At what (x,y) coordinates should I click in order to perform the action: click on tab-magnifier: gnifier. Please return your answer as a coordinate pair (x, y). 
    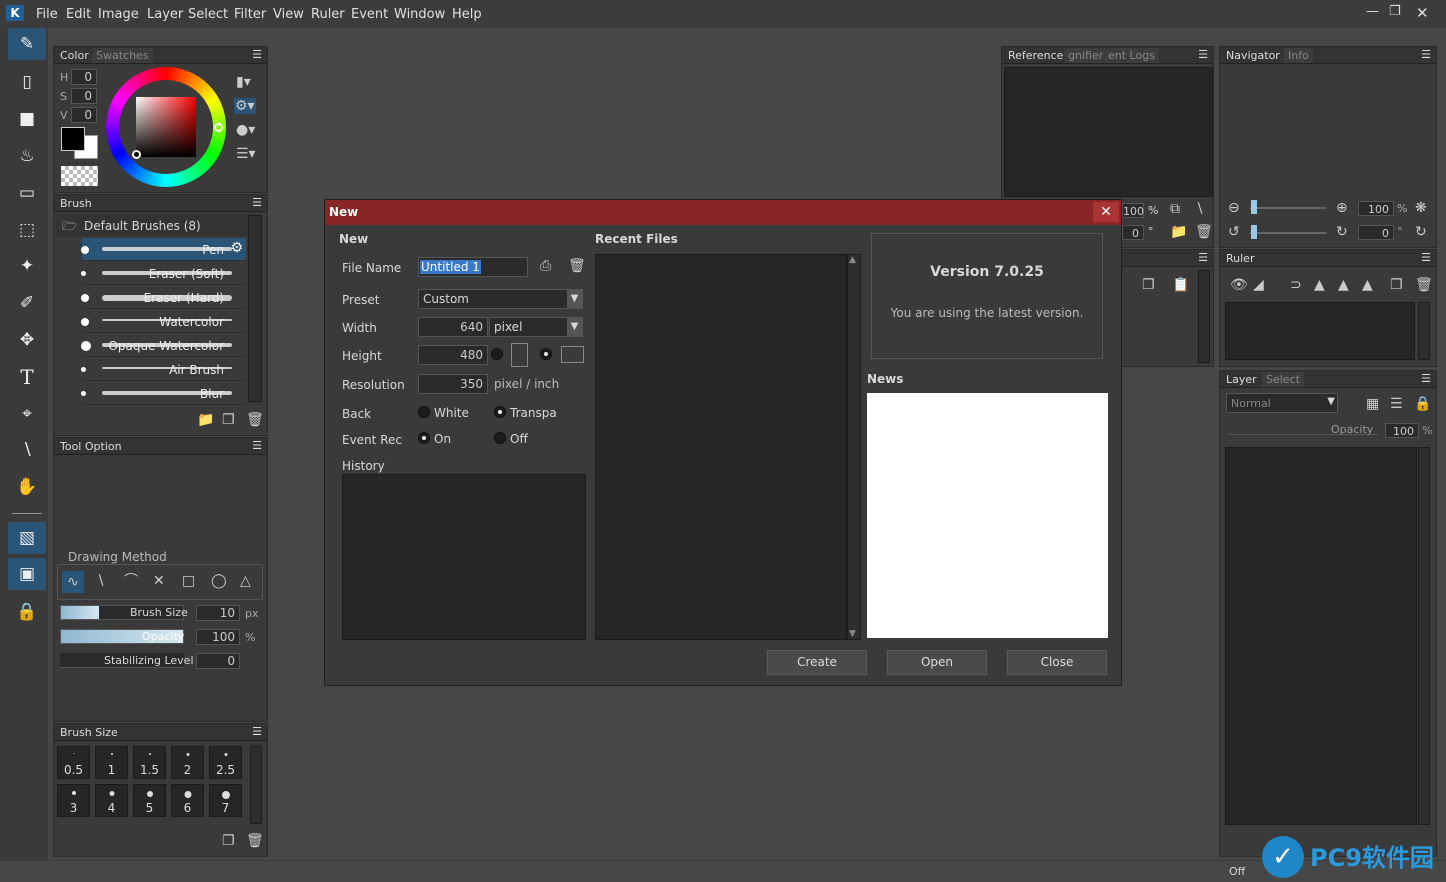
    Looking at the image, I should click on (1086, 55).